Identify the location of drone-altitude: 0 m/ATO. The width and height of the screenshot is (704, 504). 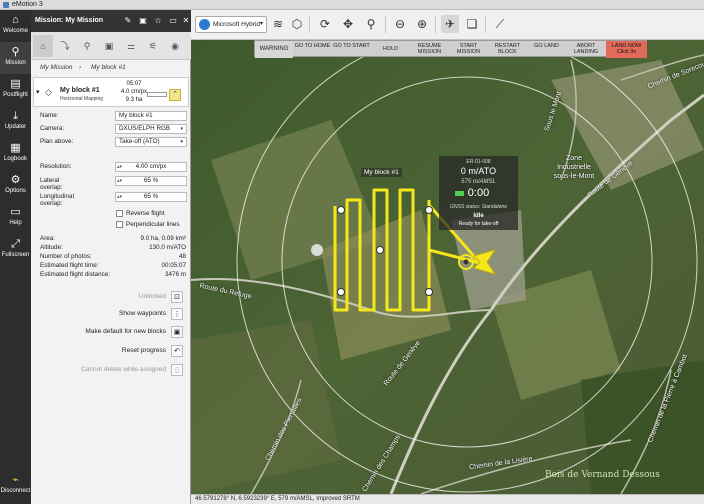
(478, 171).